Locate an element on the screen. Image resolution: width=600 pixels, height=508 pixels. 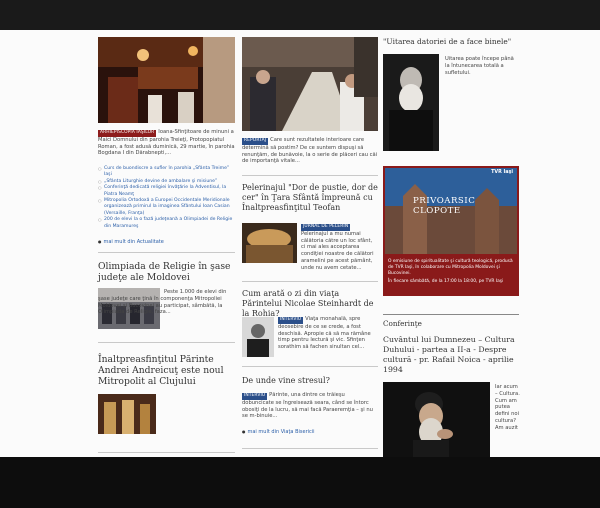
portrait-image is located at coordinates (258, 337).